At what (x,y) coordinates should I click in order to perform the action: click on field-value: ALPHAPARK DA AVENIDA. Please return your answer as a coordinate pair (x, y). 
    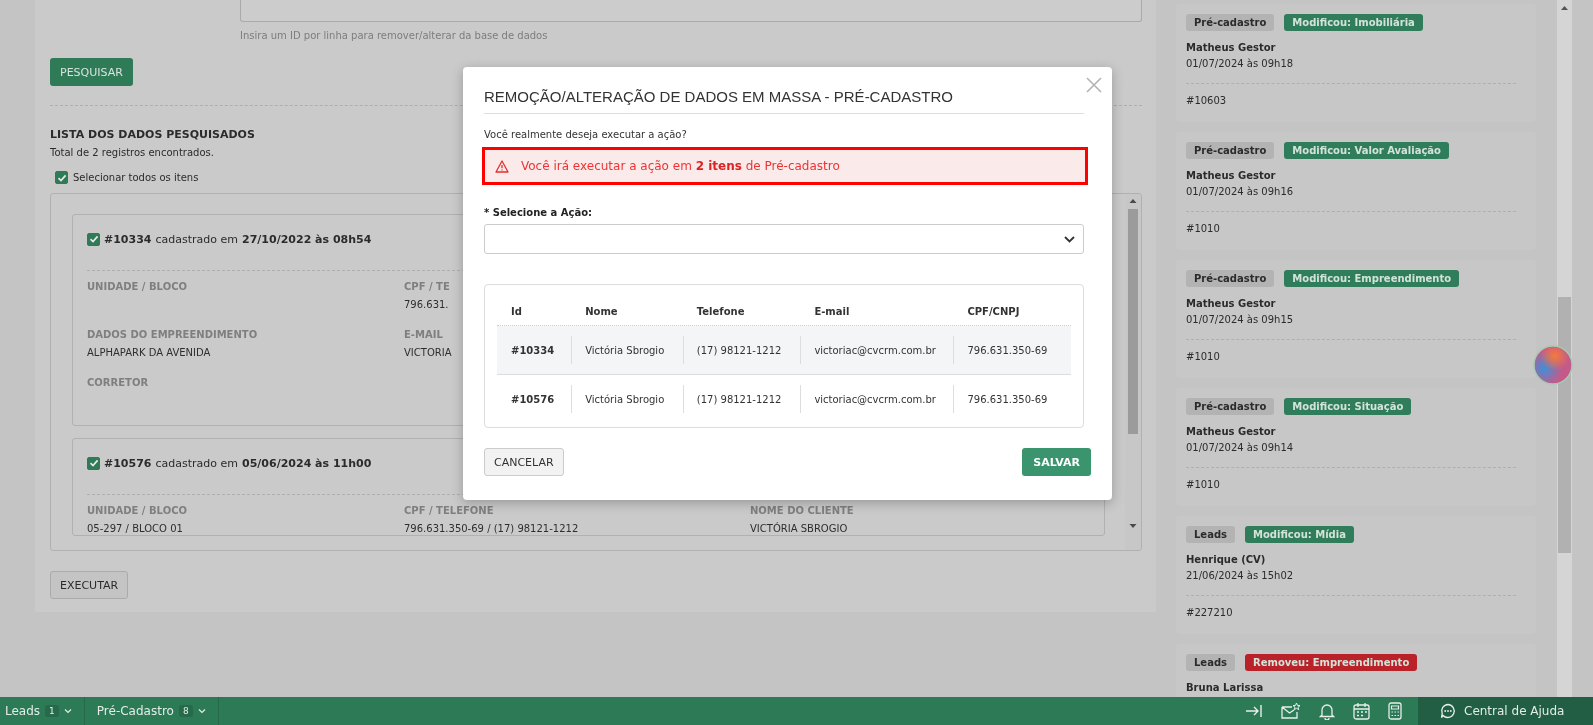
    Looking at the image, I should click on (149, 352).